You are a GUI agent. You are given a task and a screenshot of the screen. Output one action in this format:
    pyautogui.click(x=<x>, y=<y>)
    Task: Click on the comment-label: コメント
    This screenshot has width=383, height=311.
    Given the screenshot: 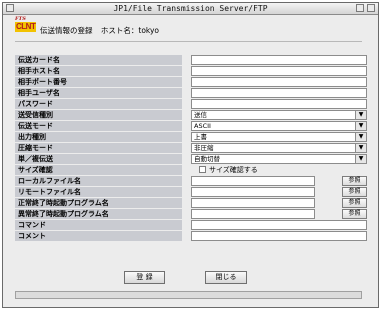 What is the action you would take?
    pyautogui.click(x=98, y=236)
    